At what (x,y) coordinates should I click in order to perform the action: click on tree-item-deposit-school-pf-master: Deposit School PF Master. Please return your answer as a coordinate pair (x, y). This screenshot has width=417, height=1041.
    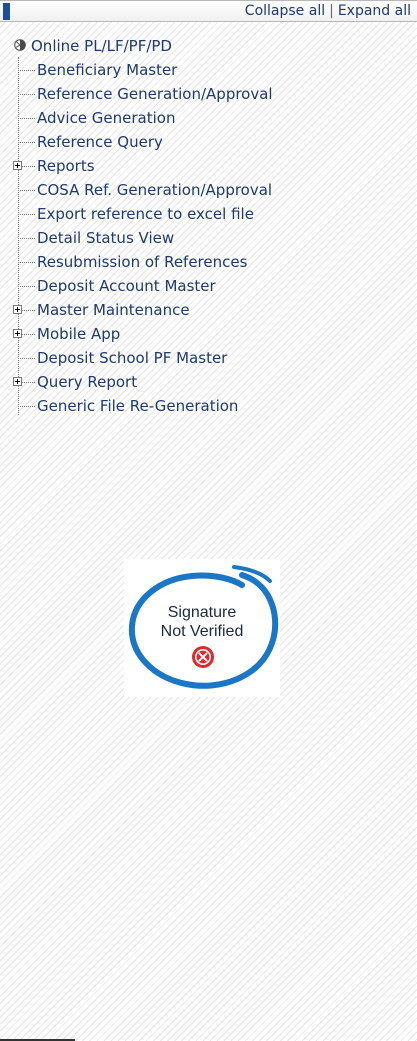
    Looking at the image, I should click on (212, 358).